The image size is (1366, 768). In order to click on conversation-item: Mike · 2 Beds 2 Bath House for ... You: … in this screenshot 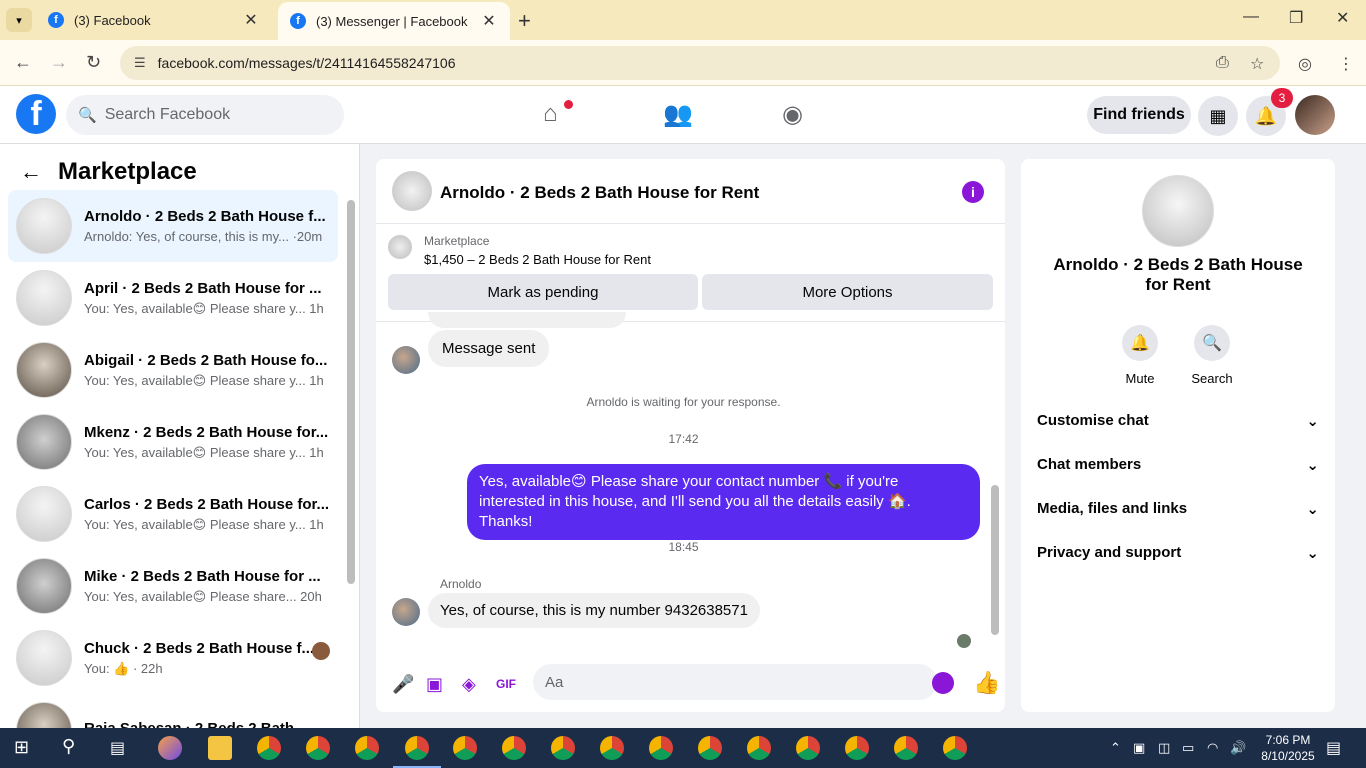, I will do `click(173, 586)`.